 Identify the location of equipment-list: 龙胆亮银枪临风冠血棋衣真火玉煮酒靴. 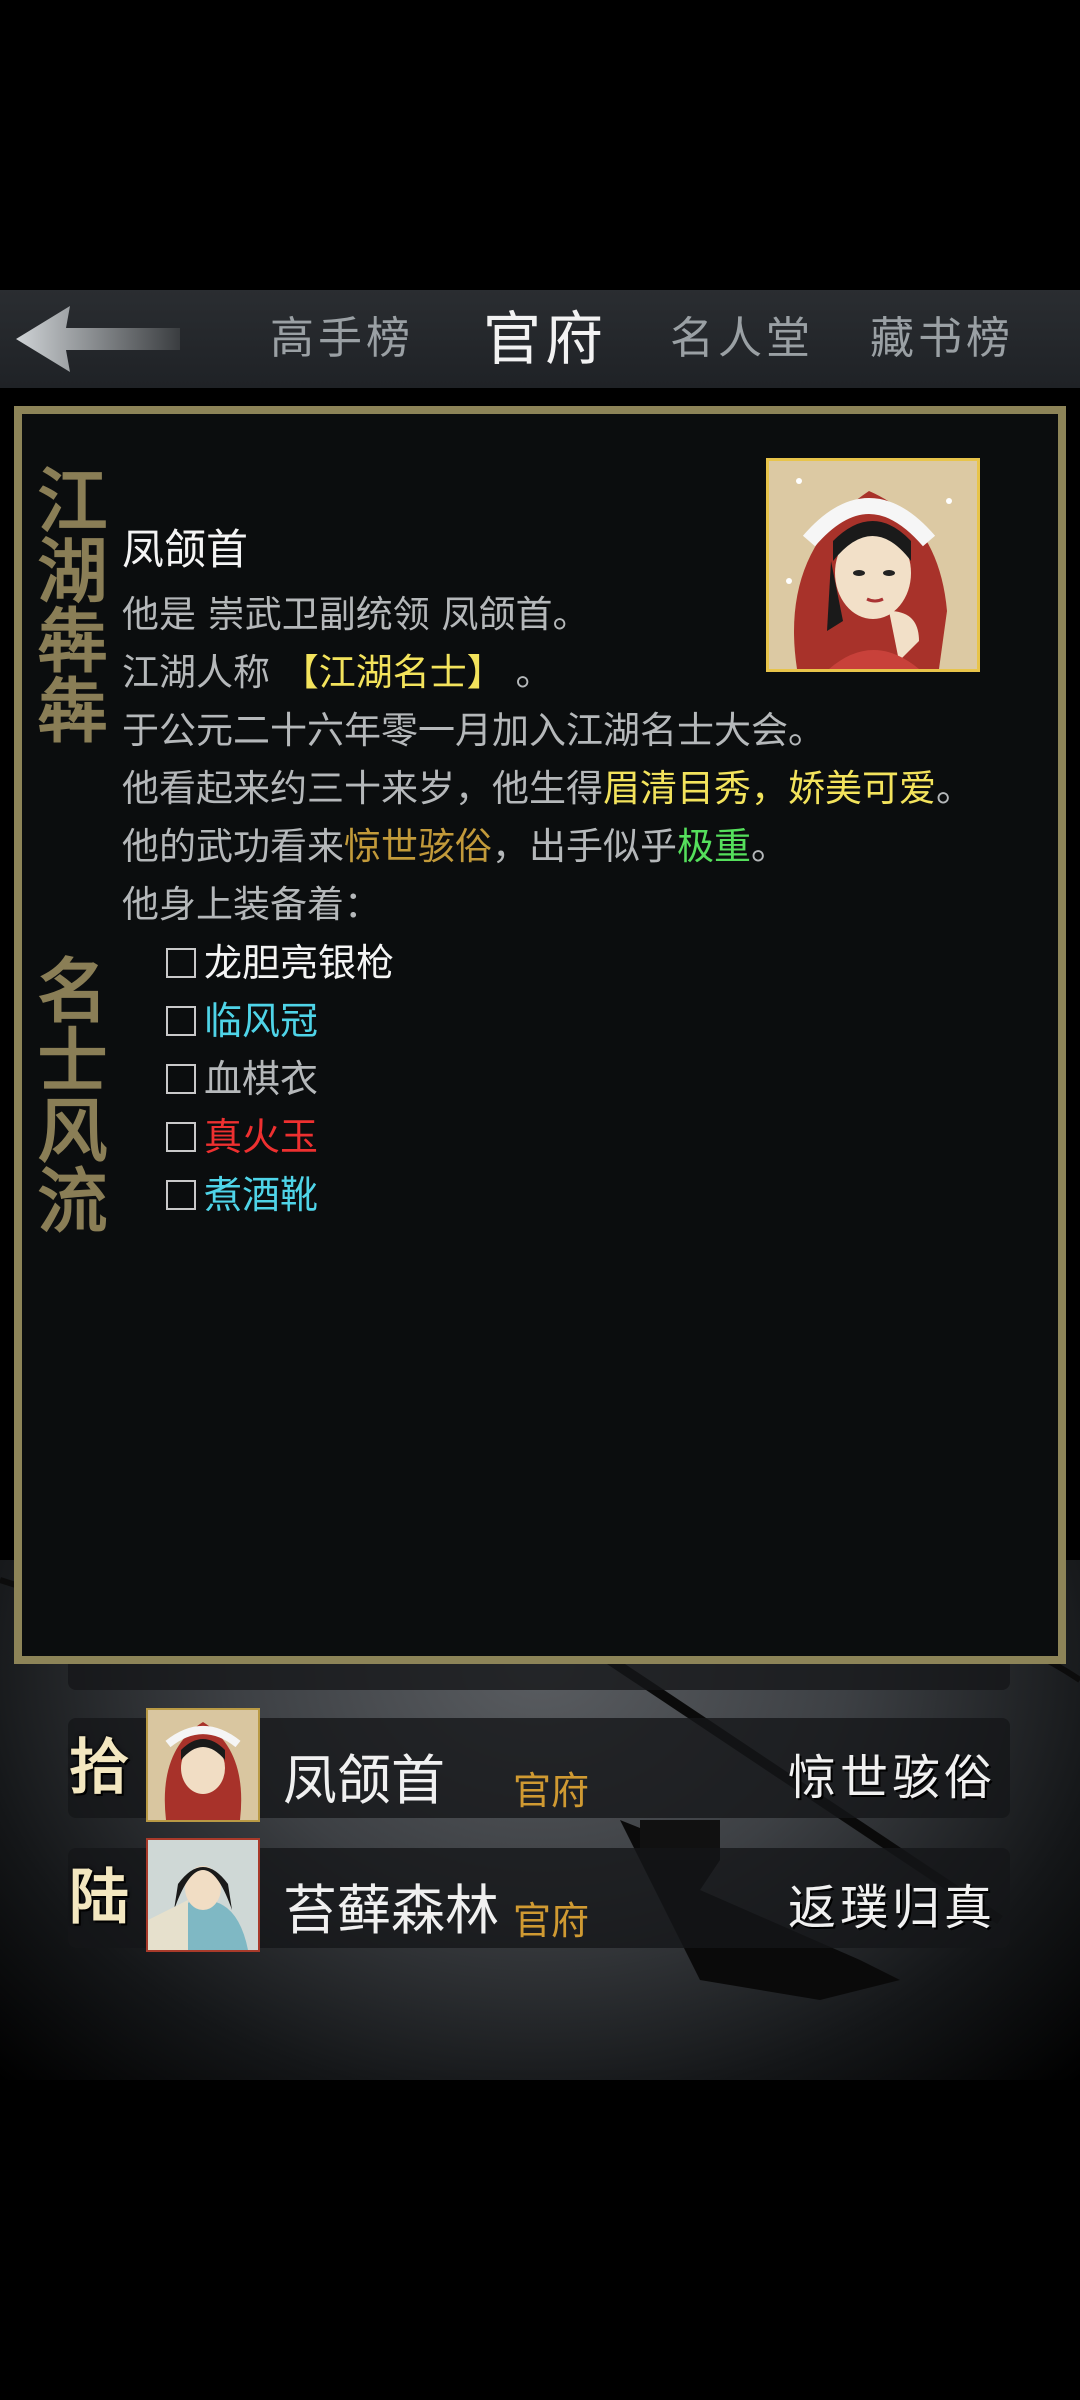
(562, 1079).